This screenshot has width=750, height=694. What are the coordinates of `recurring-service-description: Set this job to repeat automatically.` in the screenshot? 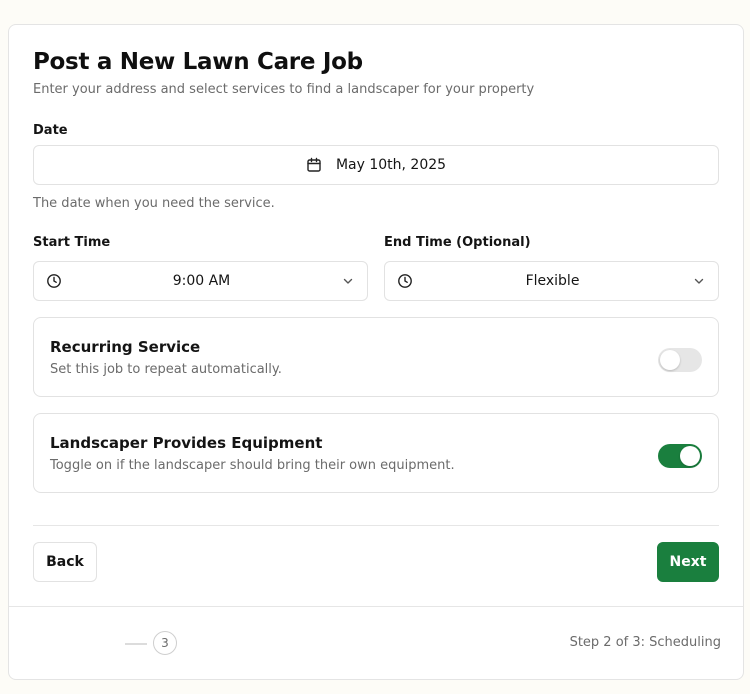 It's located at (166, 369).